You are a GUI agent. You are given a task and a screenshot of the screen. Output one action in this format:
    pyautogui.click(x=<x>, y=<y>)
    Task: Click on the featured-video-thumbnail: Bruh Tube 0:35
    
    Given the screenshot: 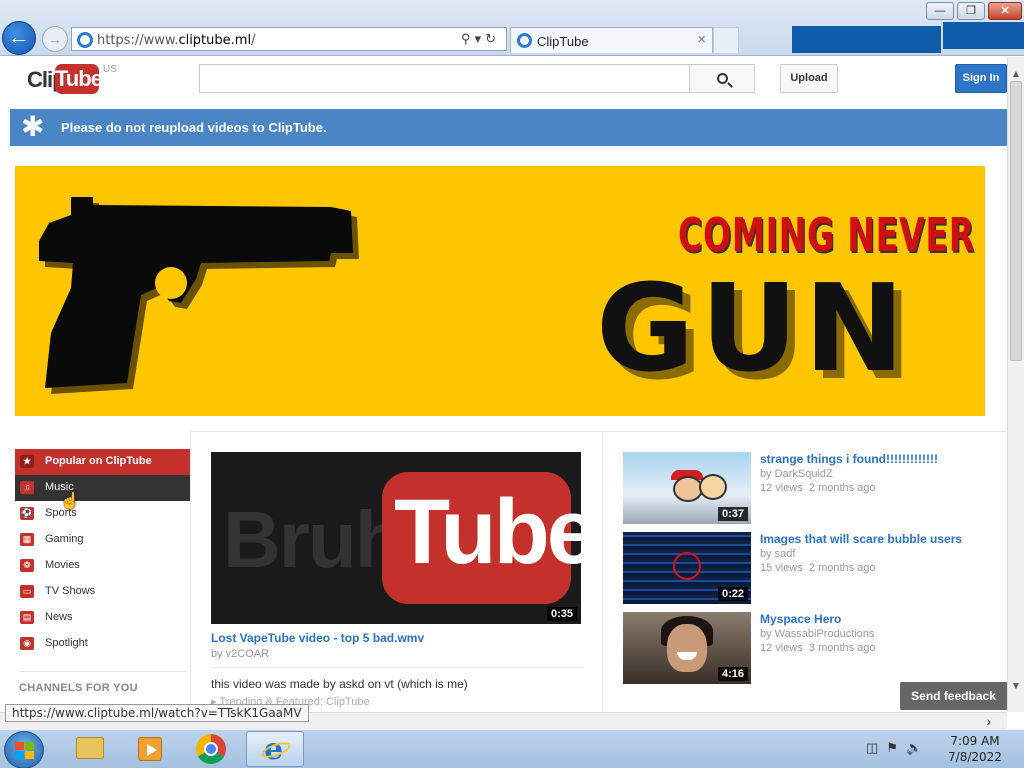 What is the action you would take?
    pyautogui.click(x=396, y=538)
    